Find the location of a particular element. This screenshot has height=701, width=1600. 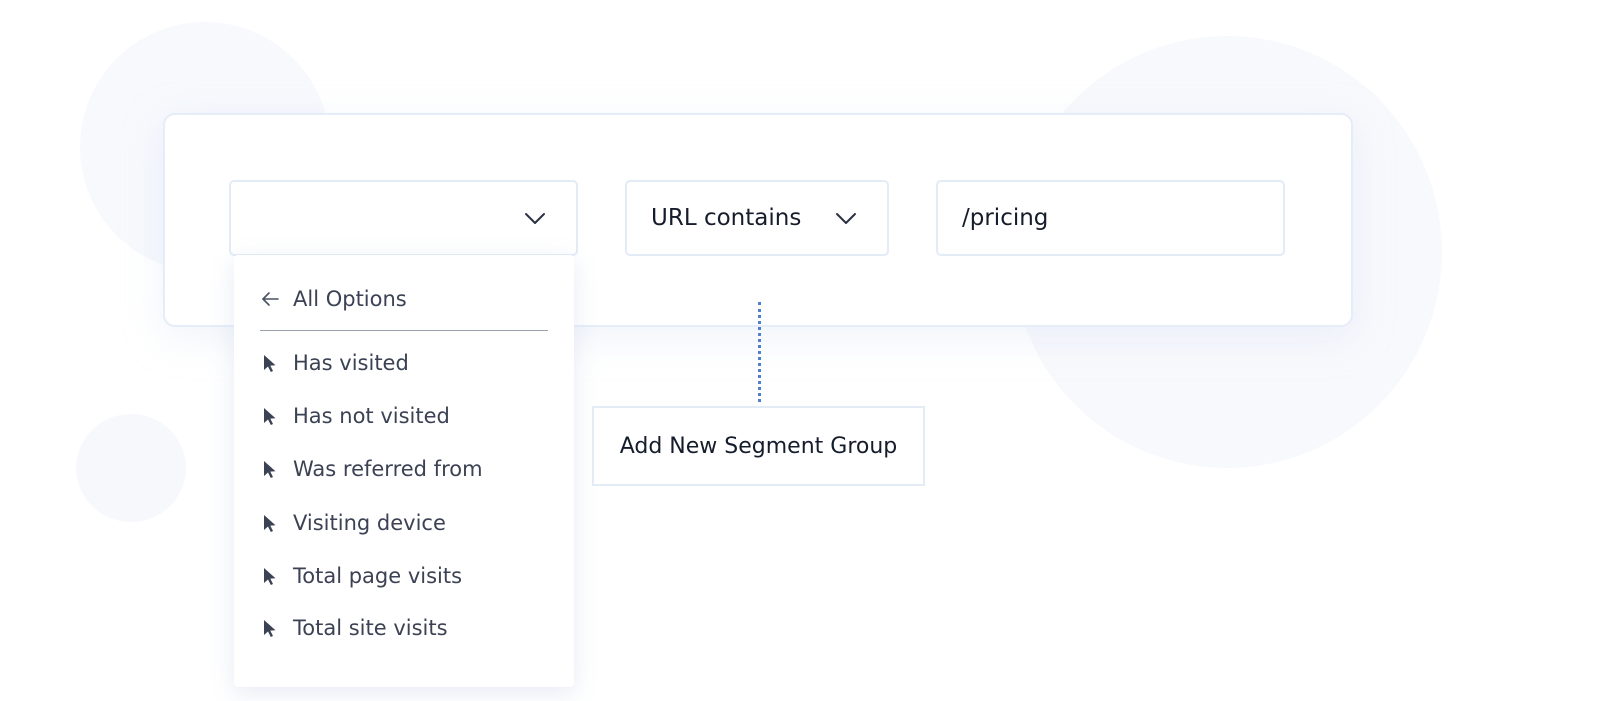

group-connector-line is located at coordinates (759, 352).